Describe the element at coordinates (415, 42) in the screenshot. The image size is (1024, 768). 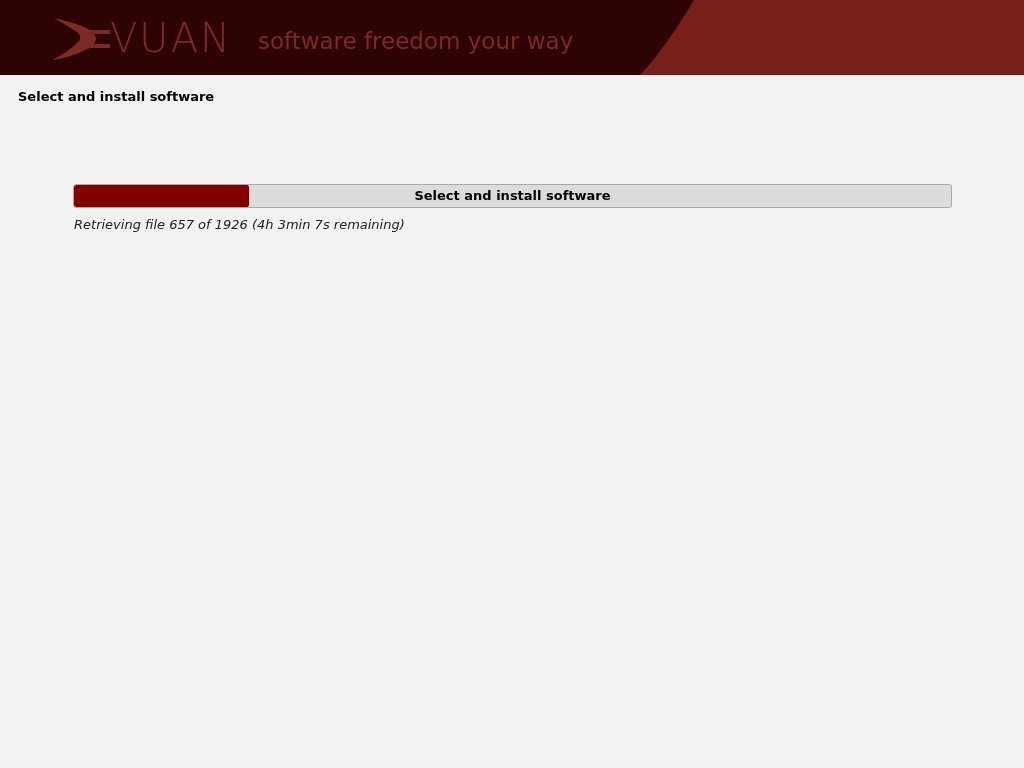
I see `tagline: software freedom your way` at that location.